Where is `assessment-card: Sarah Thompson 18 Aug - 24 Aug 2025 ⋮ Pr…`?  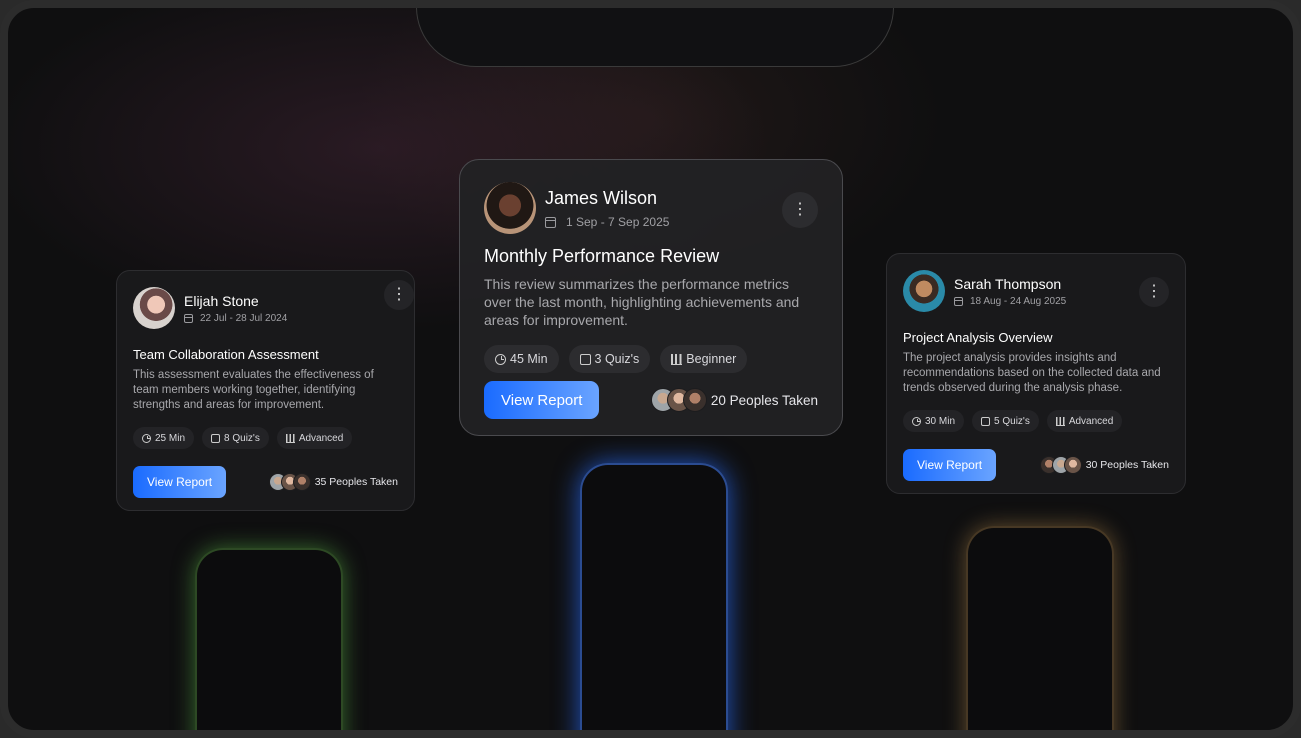 assessment-card: Sarah Thompson 18 Aug - 24 Aug 2025 ⋮ Pr… is located at coordinates (1036, 373).